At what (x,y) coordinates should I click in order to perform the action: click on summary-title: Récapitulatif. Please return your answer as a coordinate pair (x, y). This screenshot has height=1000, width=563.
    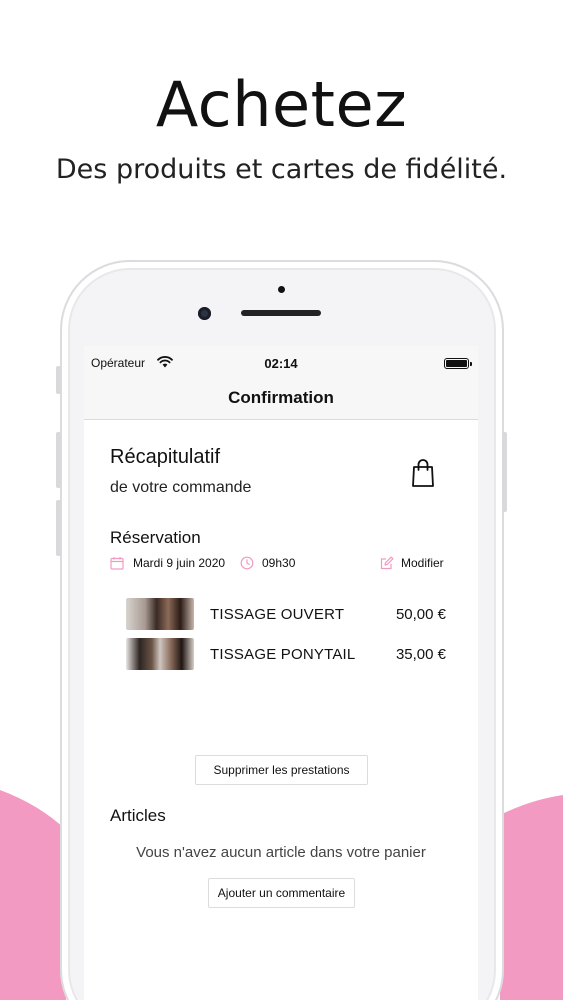
    Looking at the image, I should click on (165, 457).